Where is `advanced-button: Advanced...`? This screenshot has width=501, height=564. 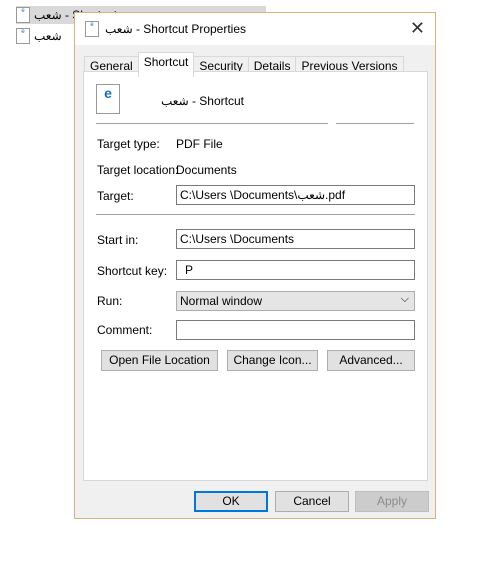
advanced-button: Advanced... is located at coordinates (371, 360).